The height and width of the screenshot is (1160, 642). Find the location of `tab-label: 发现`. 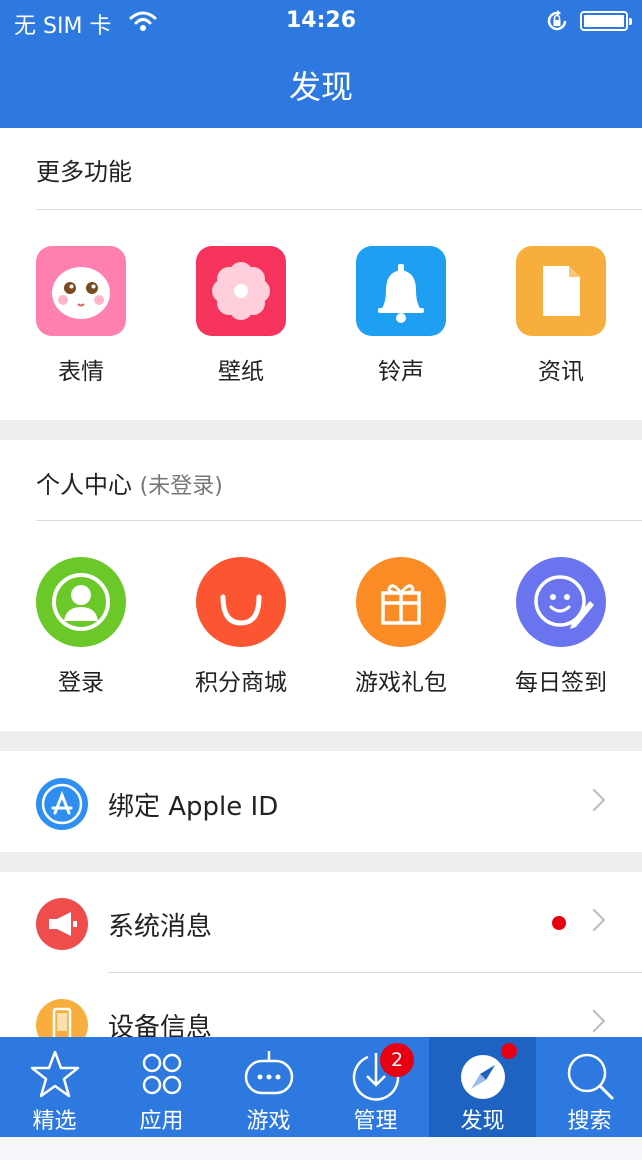

tab-label: 发现 is located at coordinates (482, 1121).